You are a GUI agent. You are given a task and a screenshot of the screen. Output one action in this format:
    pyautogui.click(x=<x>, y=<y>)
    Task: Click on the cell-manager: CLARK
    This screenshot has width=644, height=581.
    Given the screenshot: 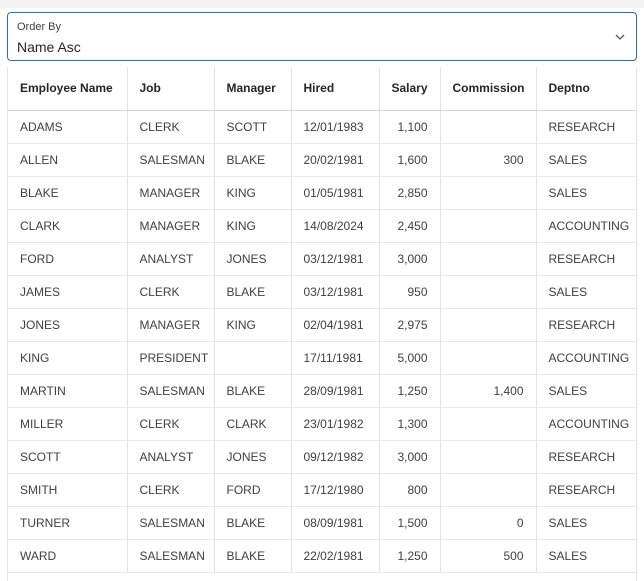 What is the action you would take?
    pyautogui.click(x=253, y=424)
    